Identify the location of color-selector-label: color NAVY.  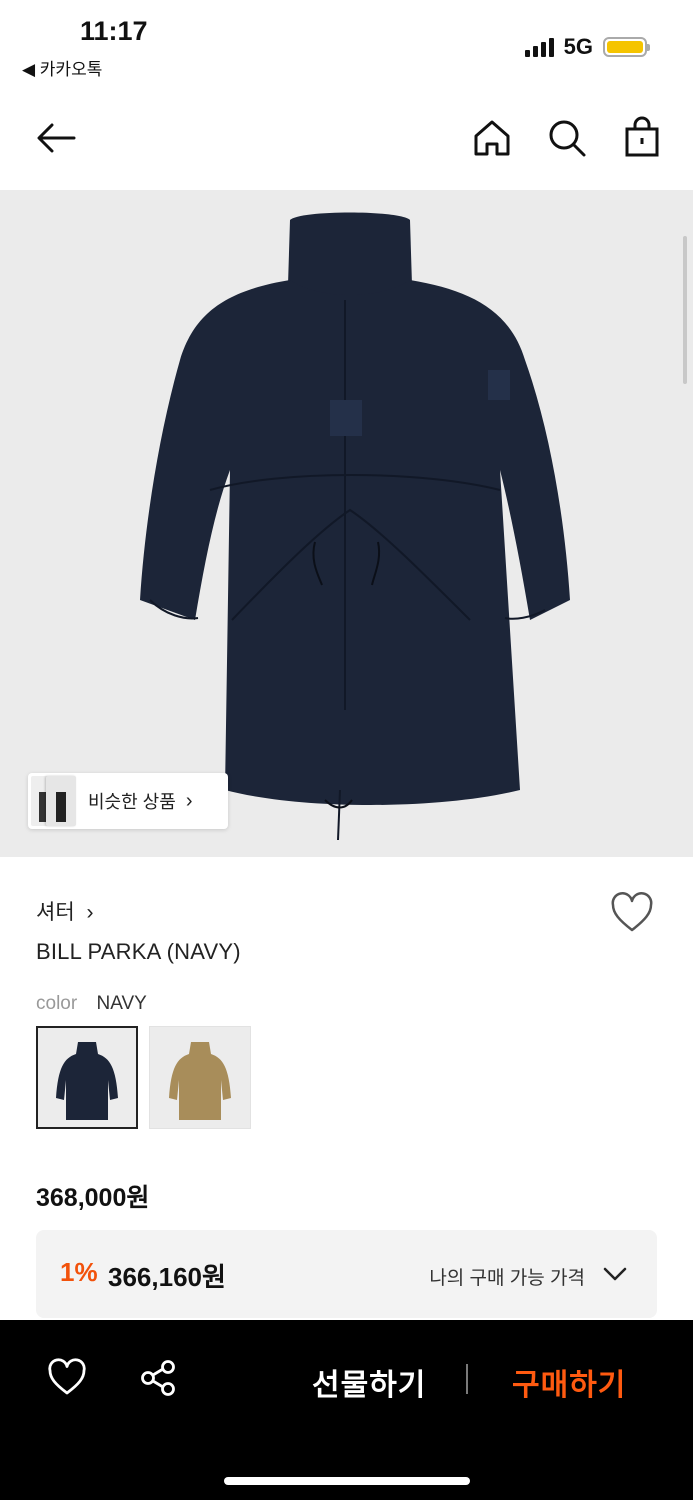
(91, 1004).